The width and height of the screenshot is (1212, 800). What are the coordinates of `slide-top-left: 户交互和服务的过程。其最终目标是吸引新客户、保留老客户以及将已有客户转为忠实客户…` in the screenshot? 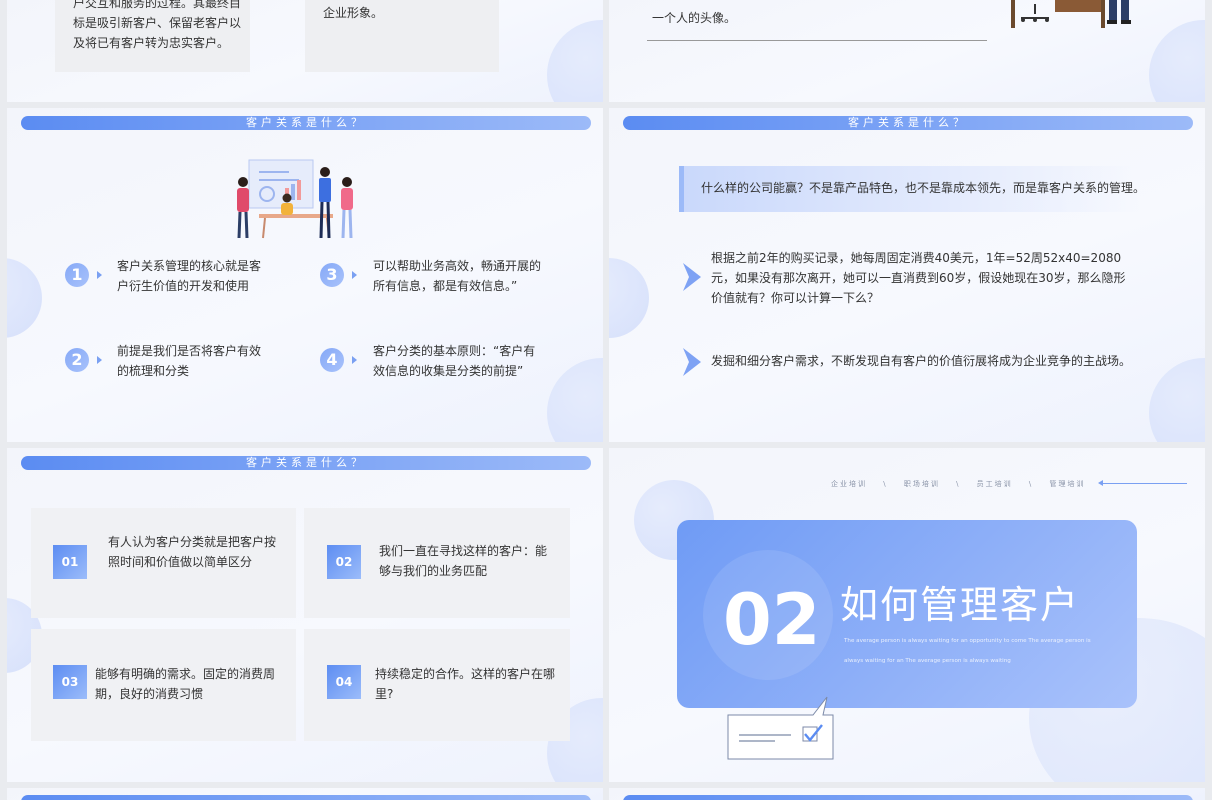 It's located at (305, 51).